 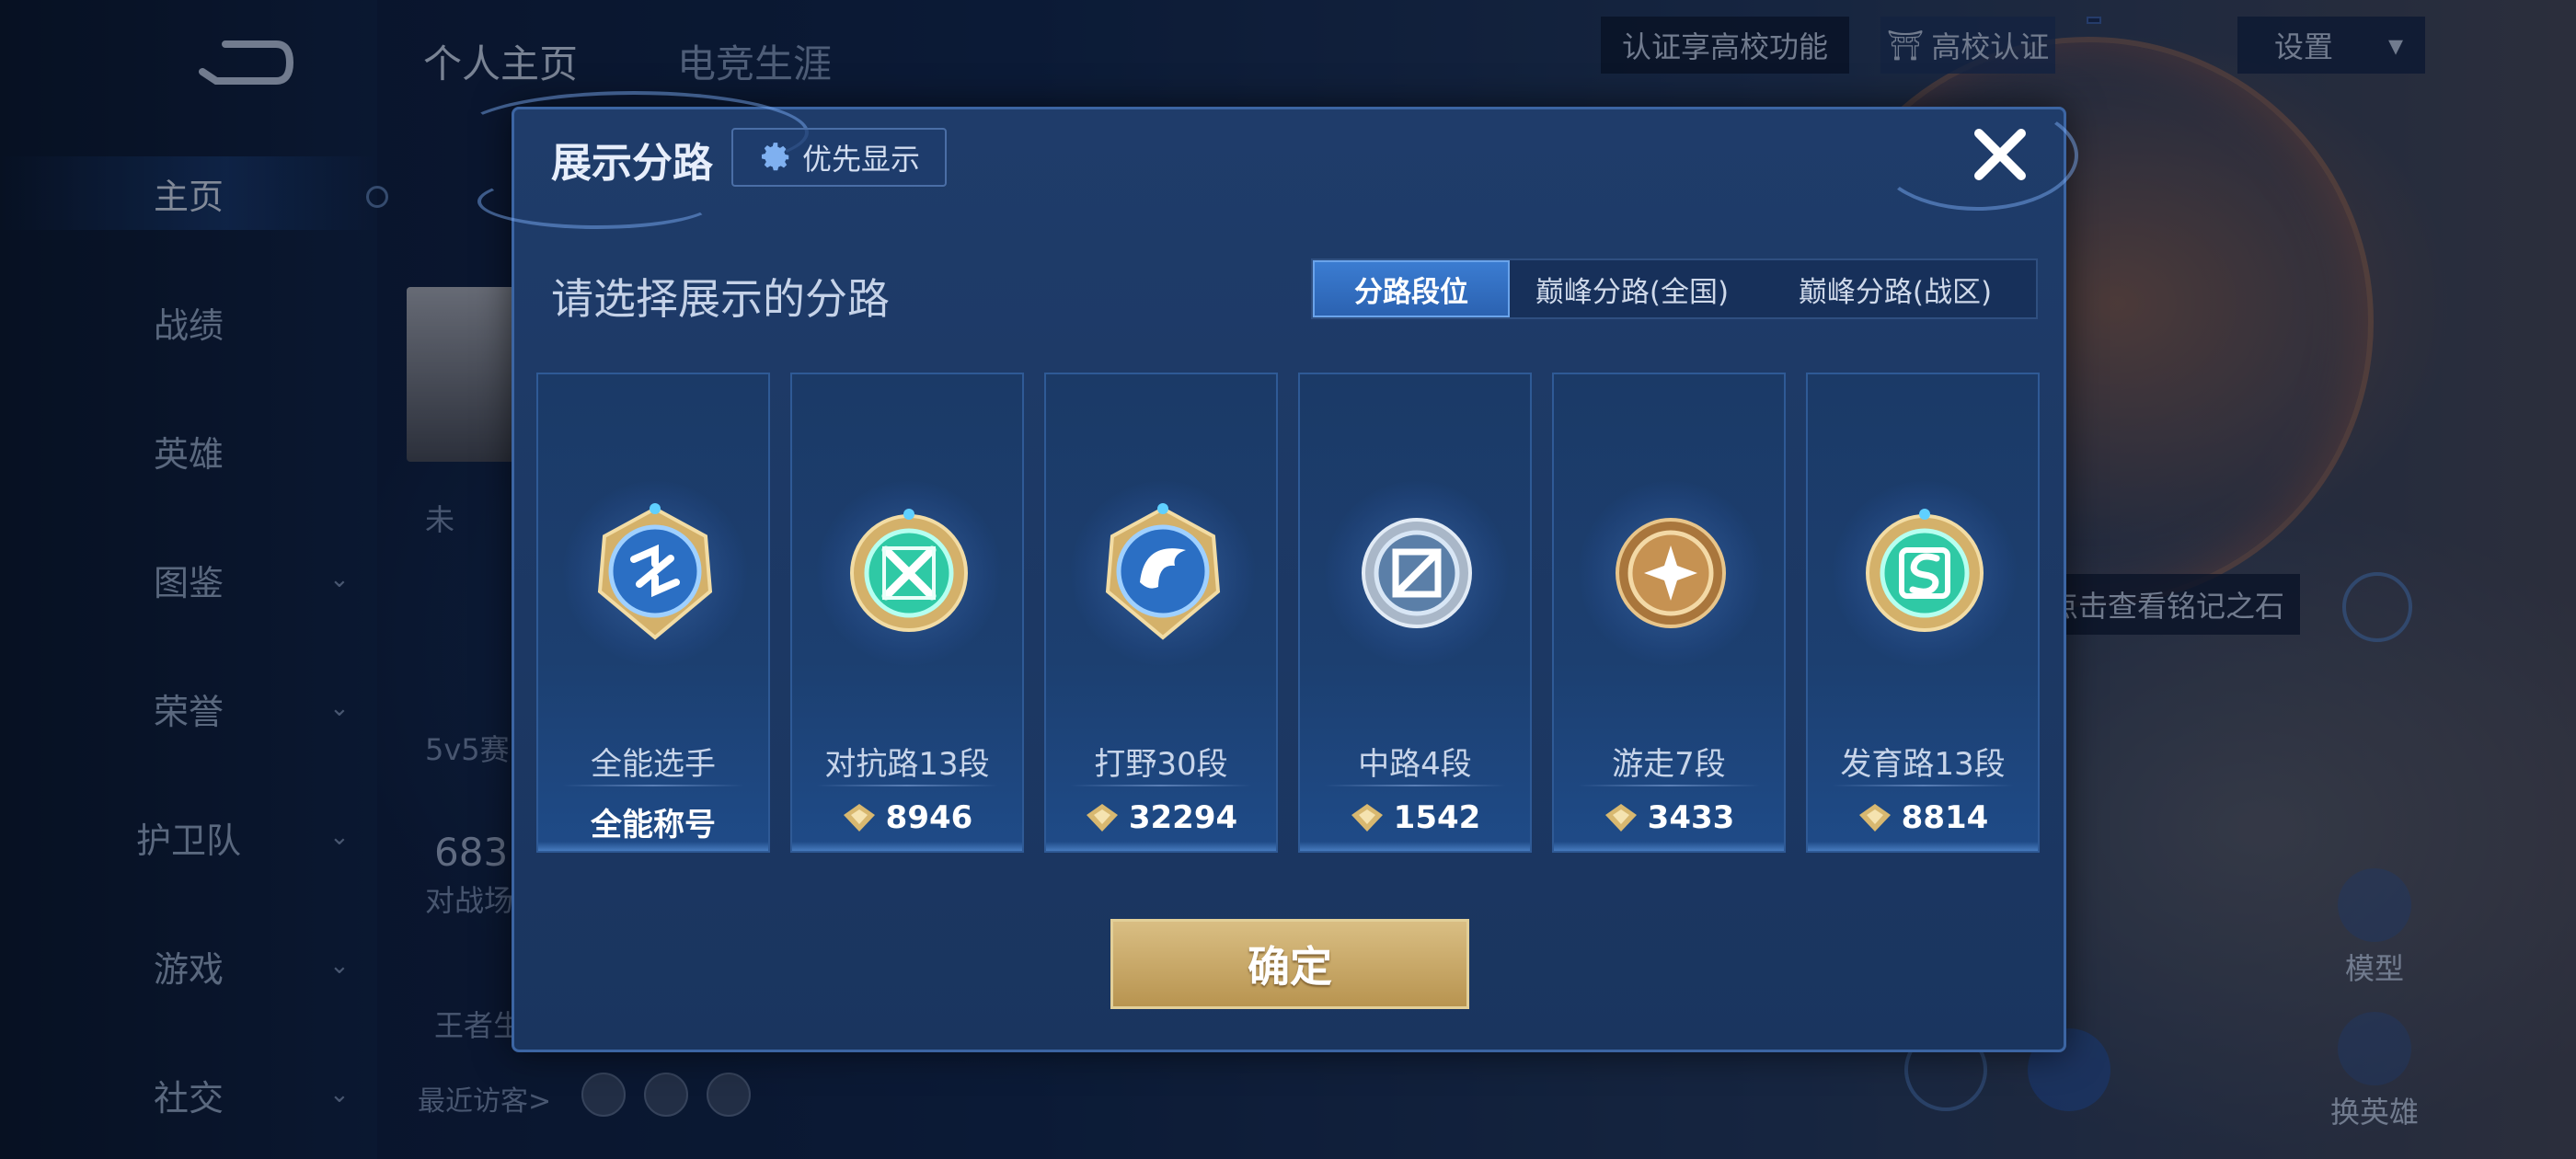 What do you see at coordinates (1161, 764) in the screenshot?
I see `lane-name: 打野30段` at bounding box center [1161, 764].